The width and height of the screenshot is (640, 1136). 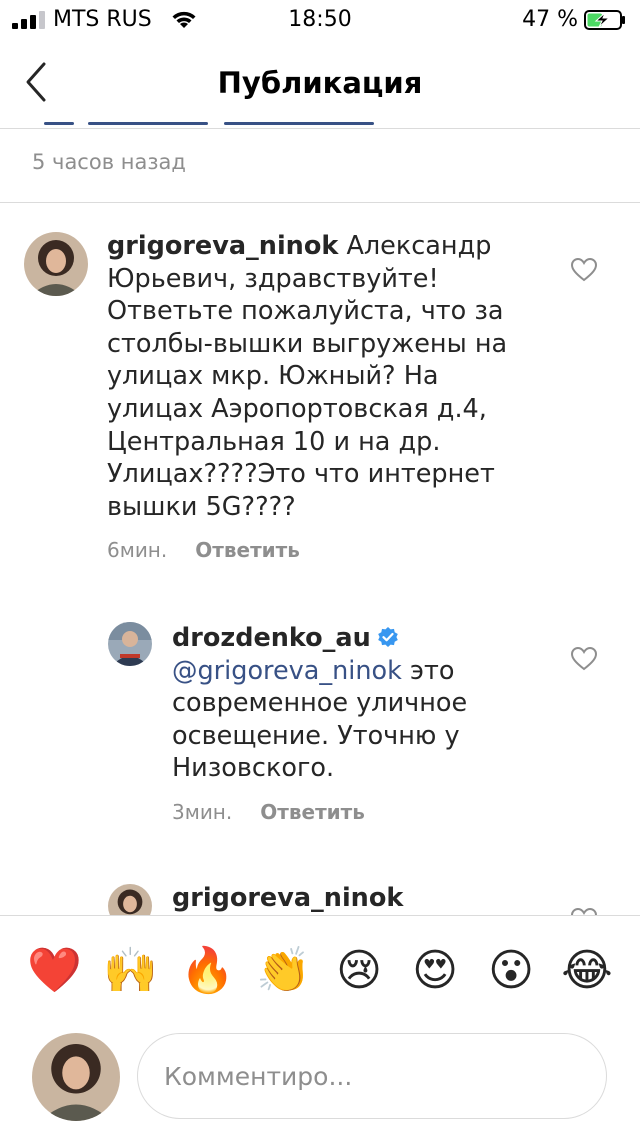 What do you see at coordinates (419, 246) in the screenshot?
I see `comment-line: Александр` at bounding box center [419, 246].